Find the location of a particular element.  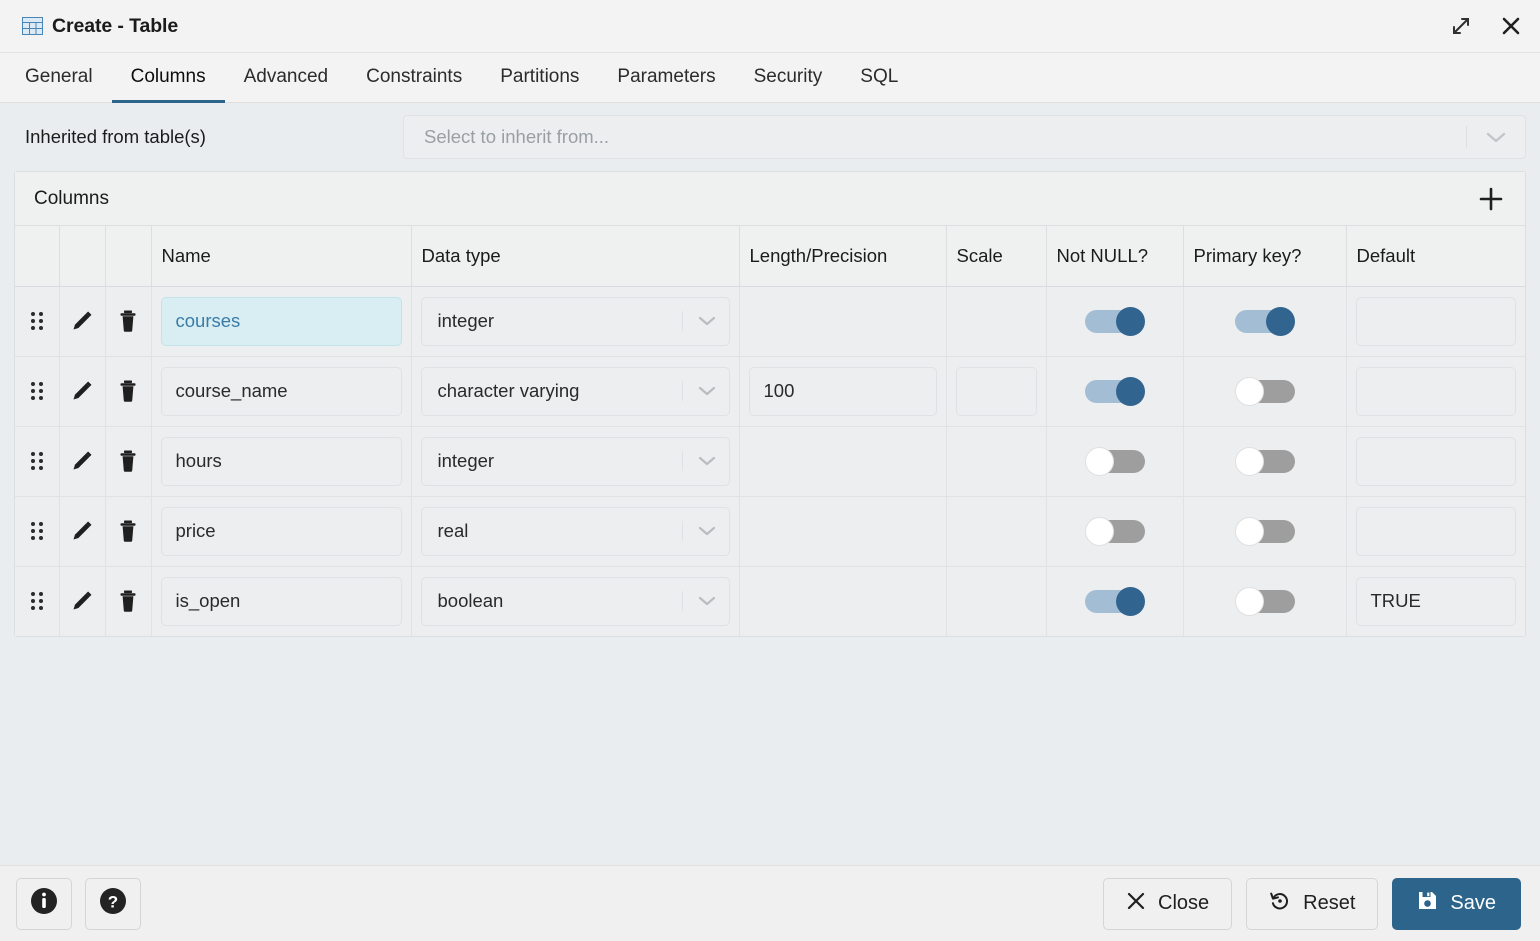

column-name-input: price is located at coordinates (281, 531).